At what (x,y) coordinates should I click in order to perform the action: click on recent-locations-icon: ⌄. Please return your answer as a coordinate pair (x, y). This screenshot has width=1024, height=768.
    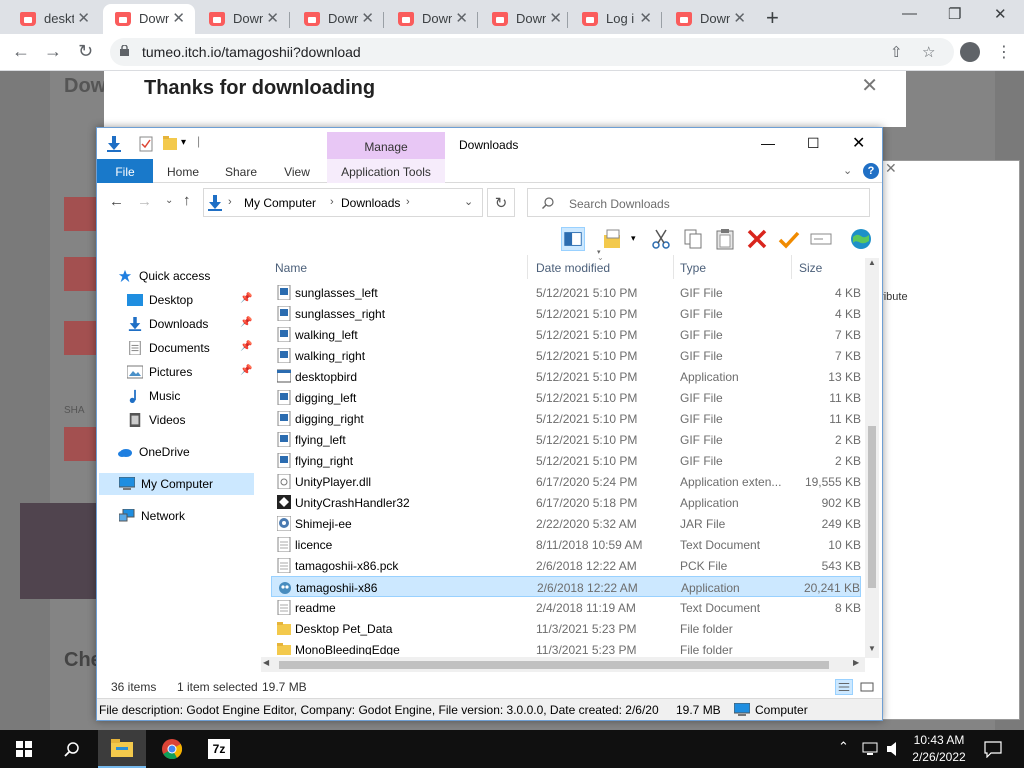
    Looking at the image, I should click on (169, 200).